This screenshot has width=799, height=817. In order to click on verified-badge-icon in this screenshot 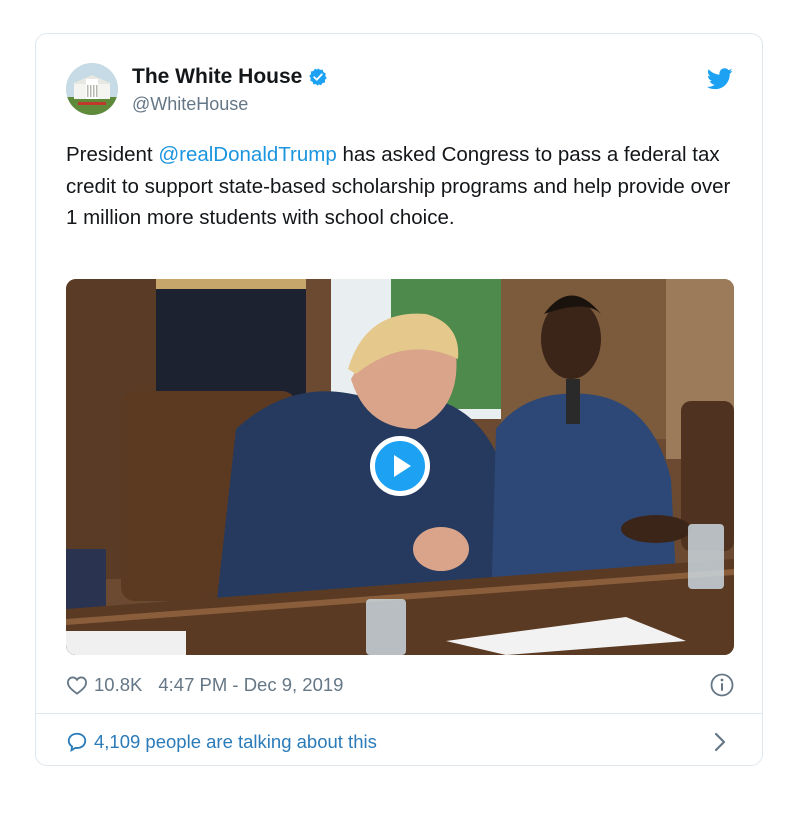, I will do `click(318, 77)`.